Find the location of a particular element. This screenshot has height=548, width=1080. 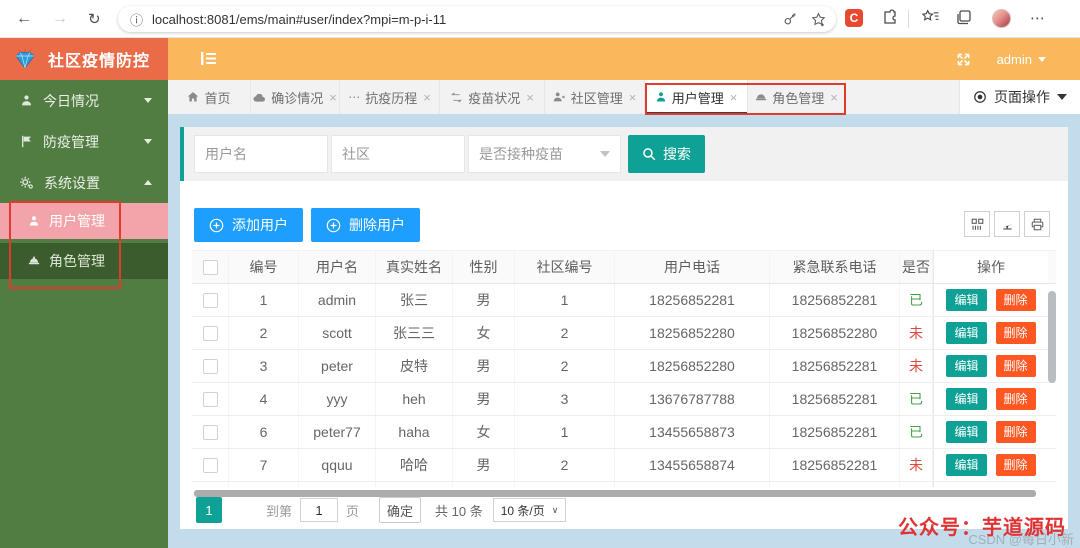

horizontal-scrollbar is located at coordinates (615, 493).